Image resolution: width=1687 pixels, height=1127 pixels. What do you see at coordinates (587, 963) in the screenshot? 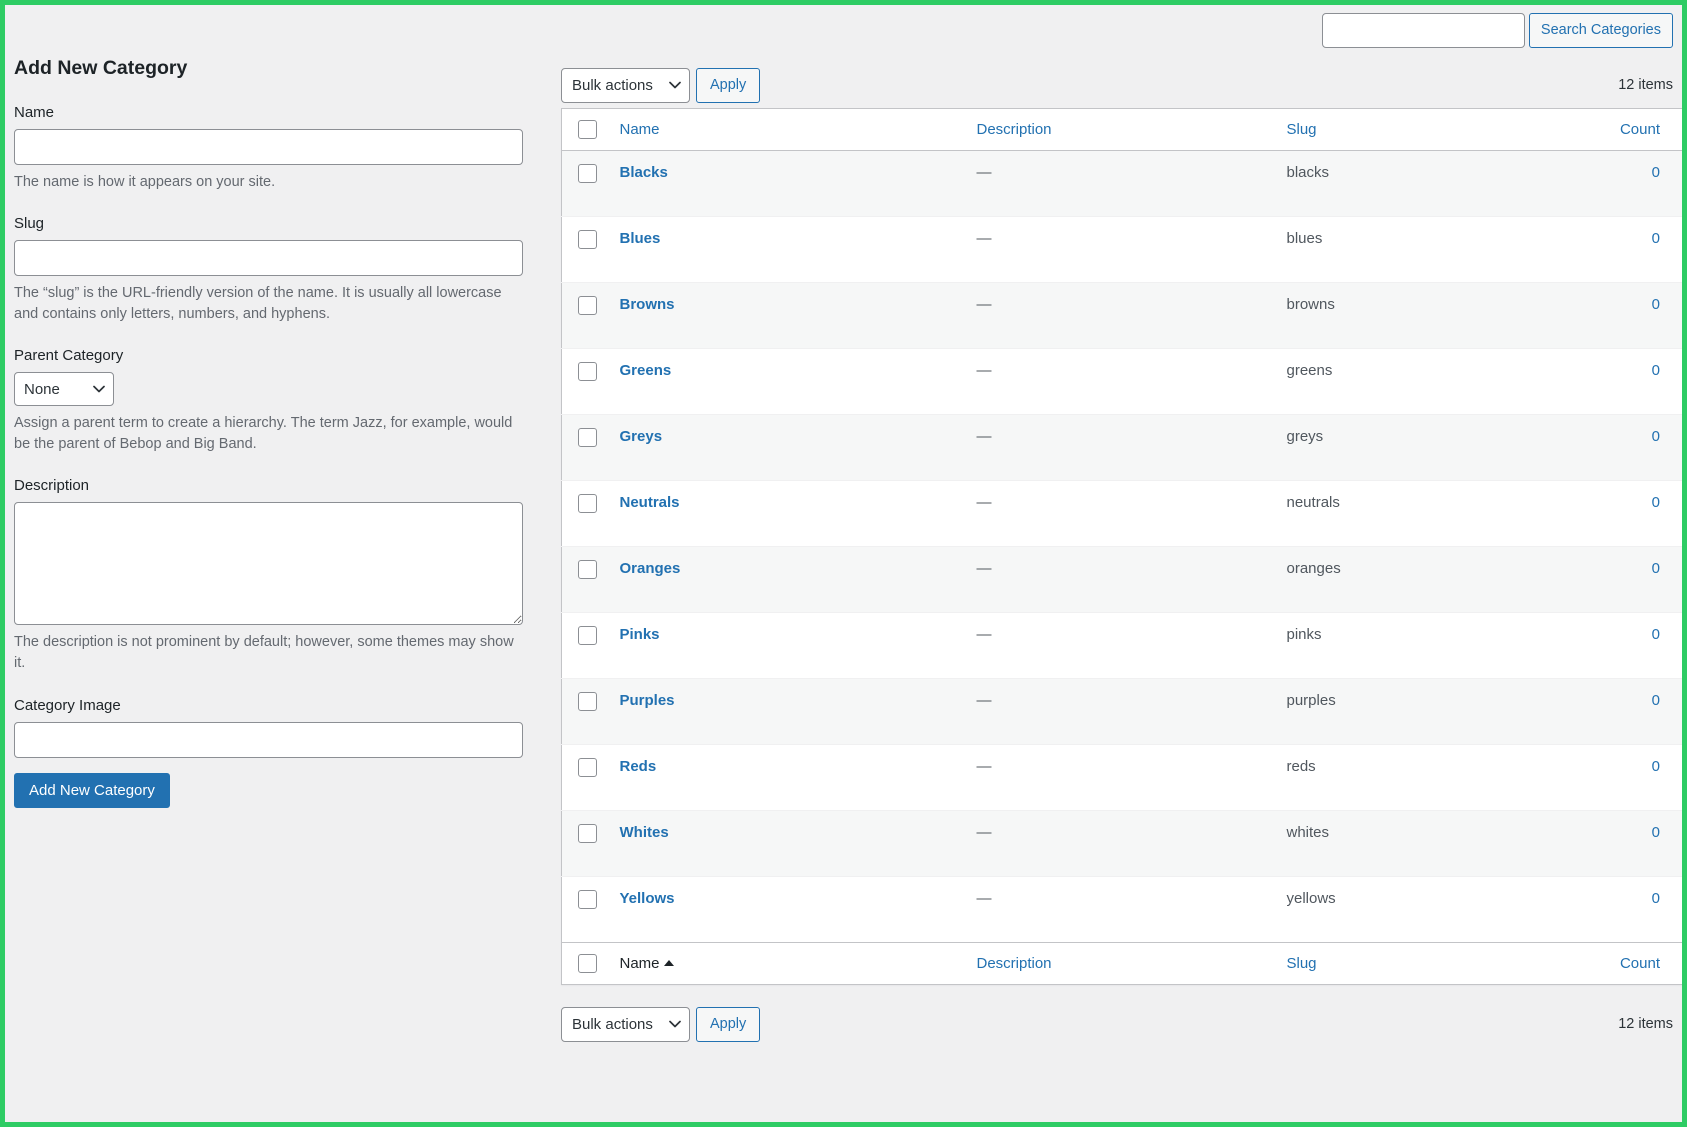
I see `select-all-checkbox-bottom` at bounding box center [587, 963].